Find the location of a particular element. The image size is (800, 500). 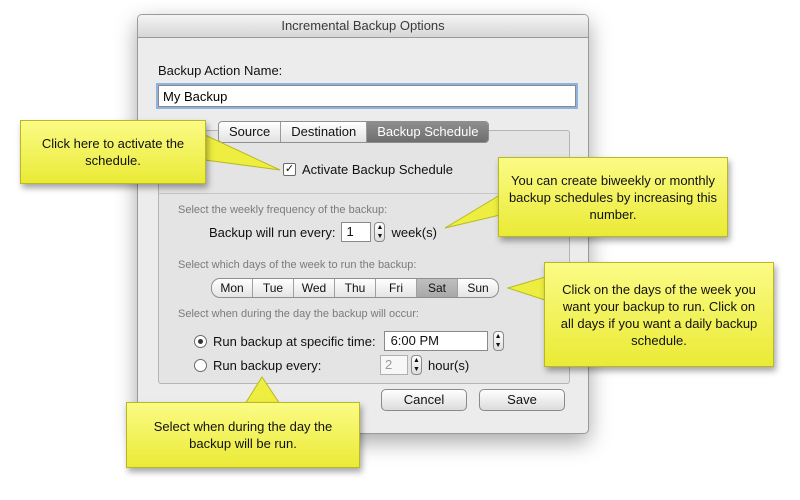

day-fri: Fri is located at coordinates (396, 288).